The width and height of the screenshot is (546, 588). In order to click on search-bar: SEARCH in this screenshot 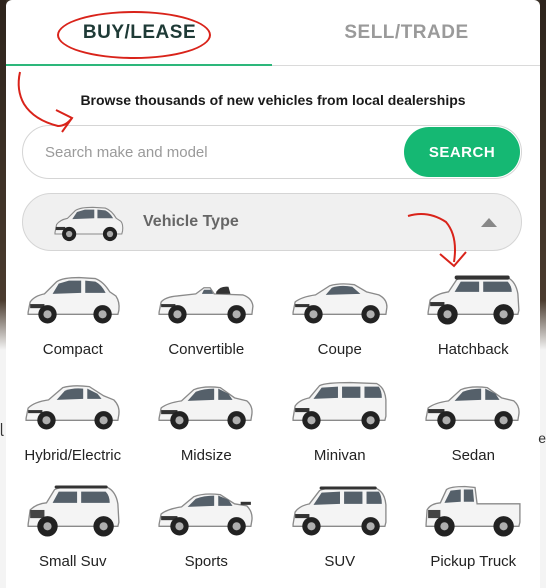, I will do `click(272, 152)`.